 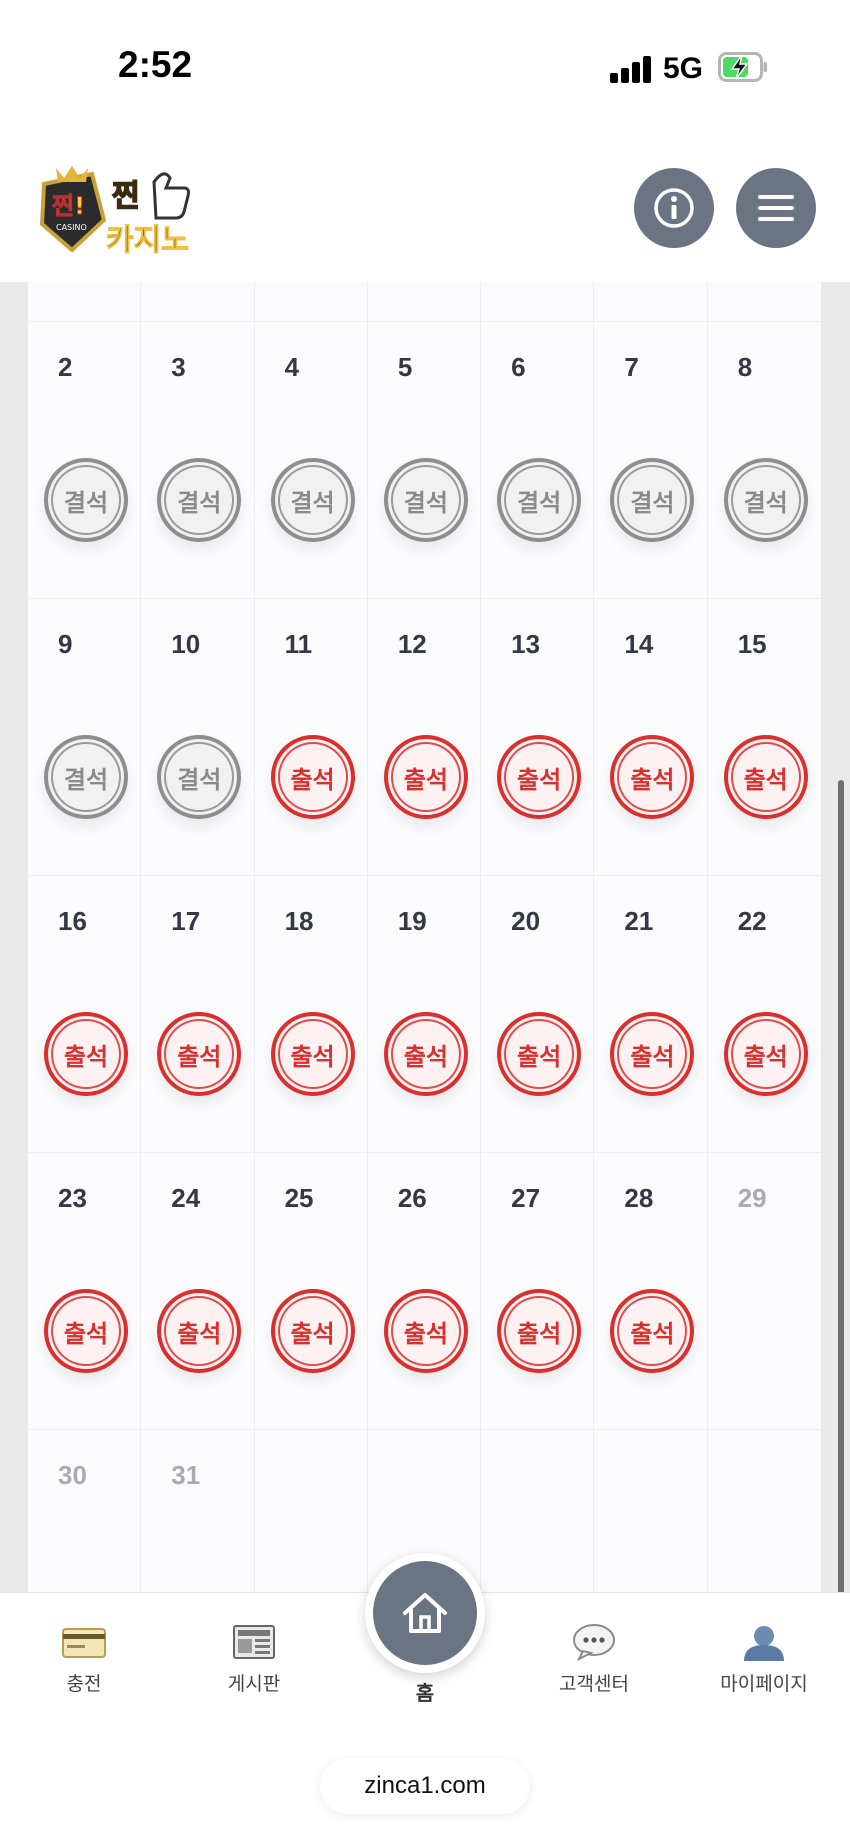 I want to click on calendar-day-cell: 30, so click(x=85, y=1511).